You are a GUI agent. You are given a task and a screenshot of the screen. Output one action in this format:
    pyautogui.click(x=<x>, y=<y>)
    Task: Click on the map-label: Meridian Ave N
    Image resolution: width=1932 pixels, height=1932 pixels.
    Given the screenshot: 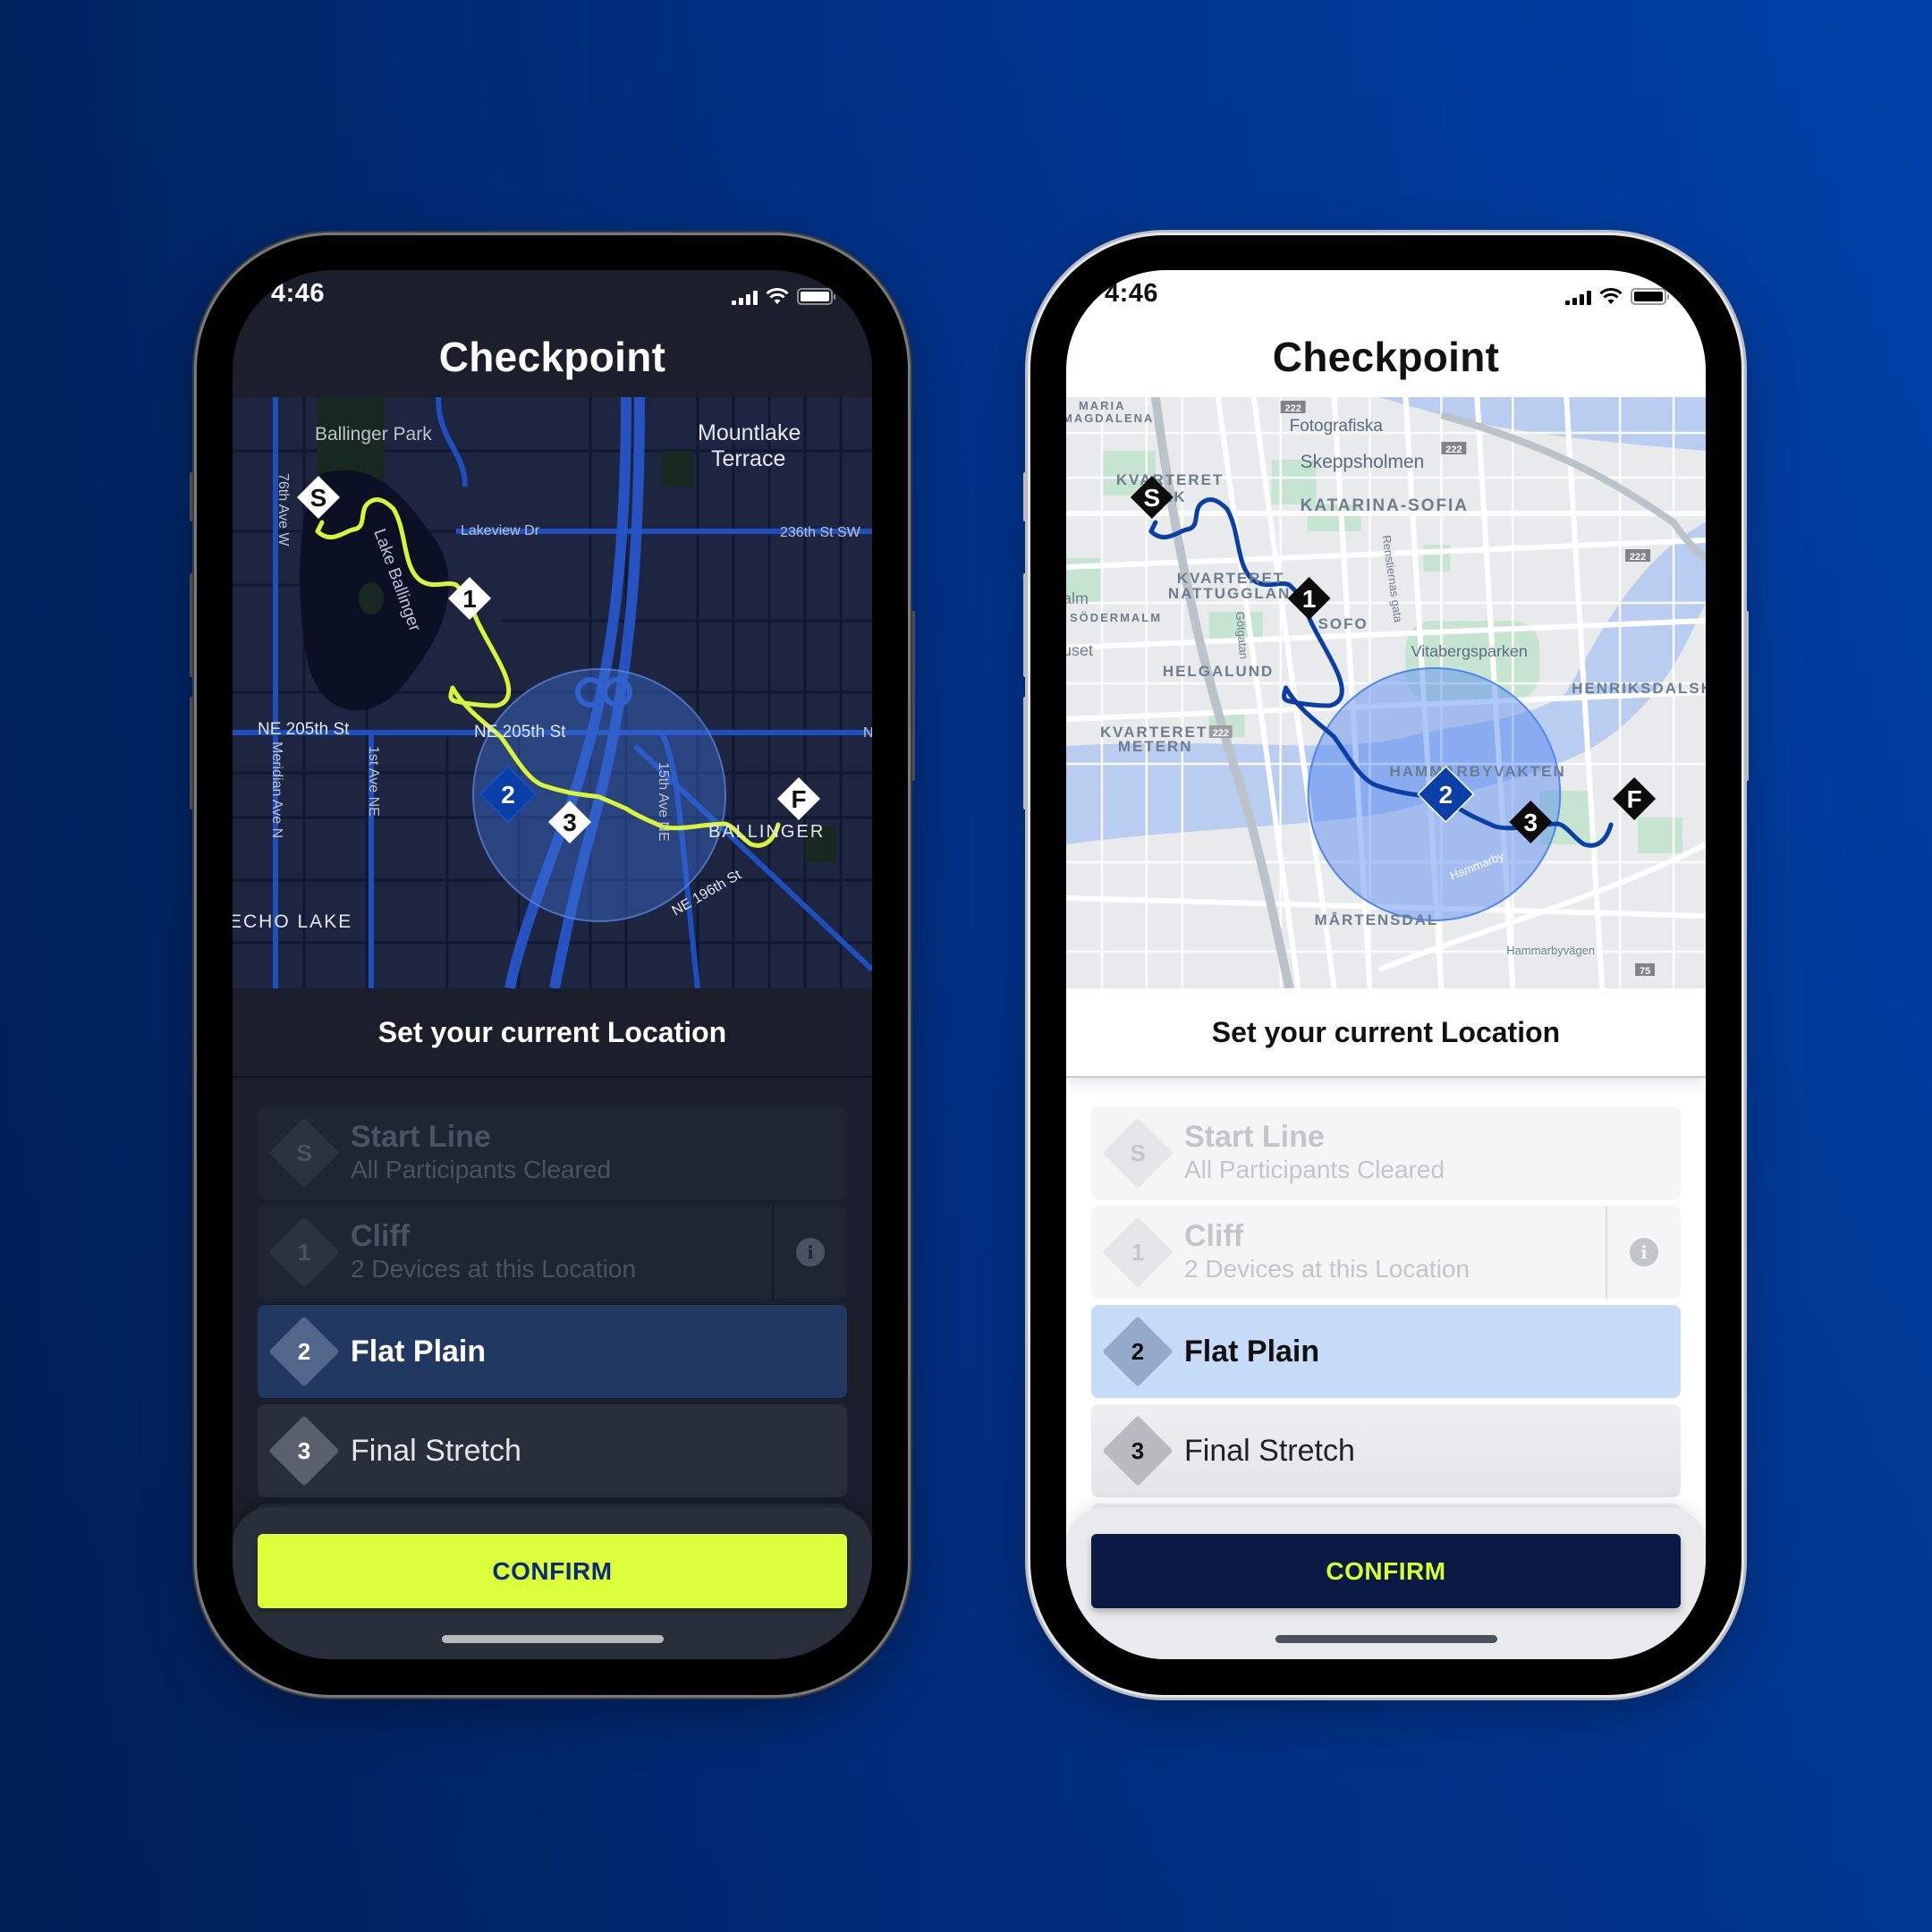 What is the action you would take?
    pyautogui.click(x=276, y=789)
    